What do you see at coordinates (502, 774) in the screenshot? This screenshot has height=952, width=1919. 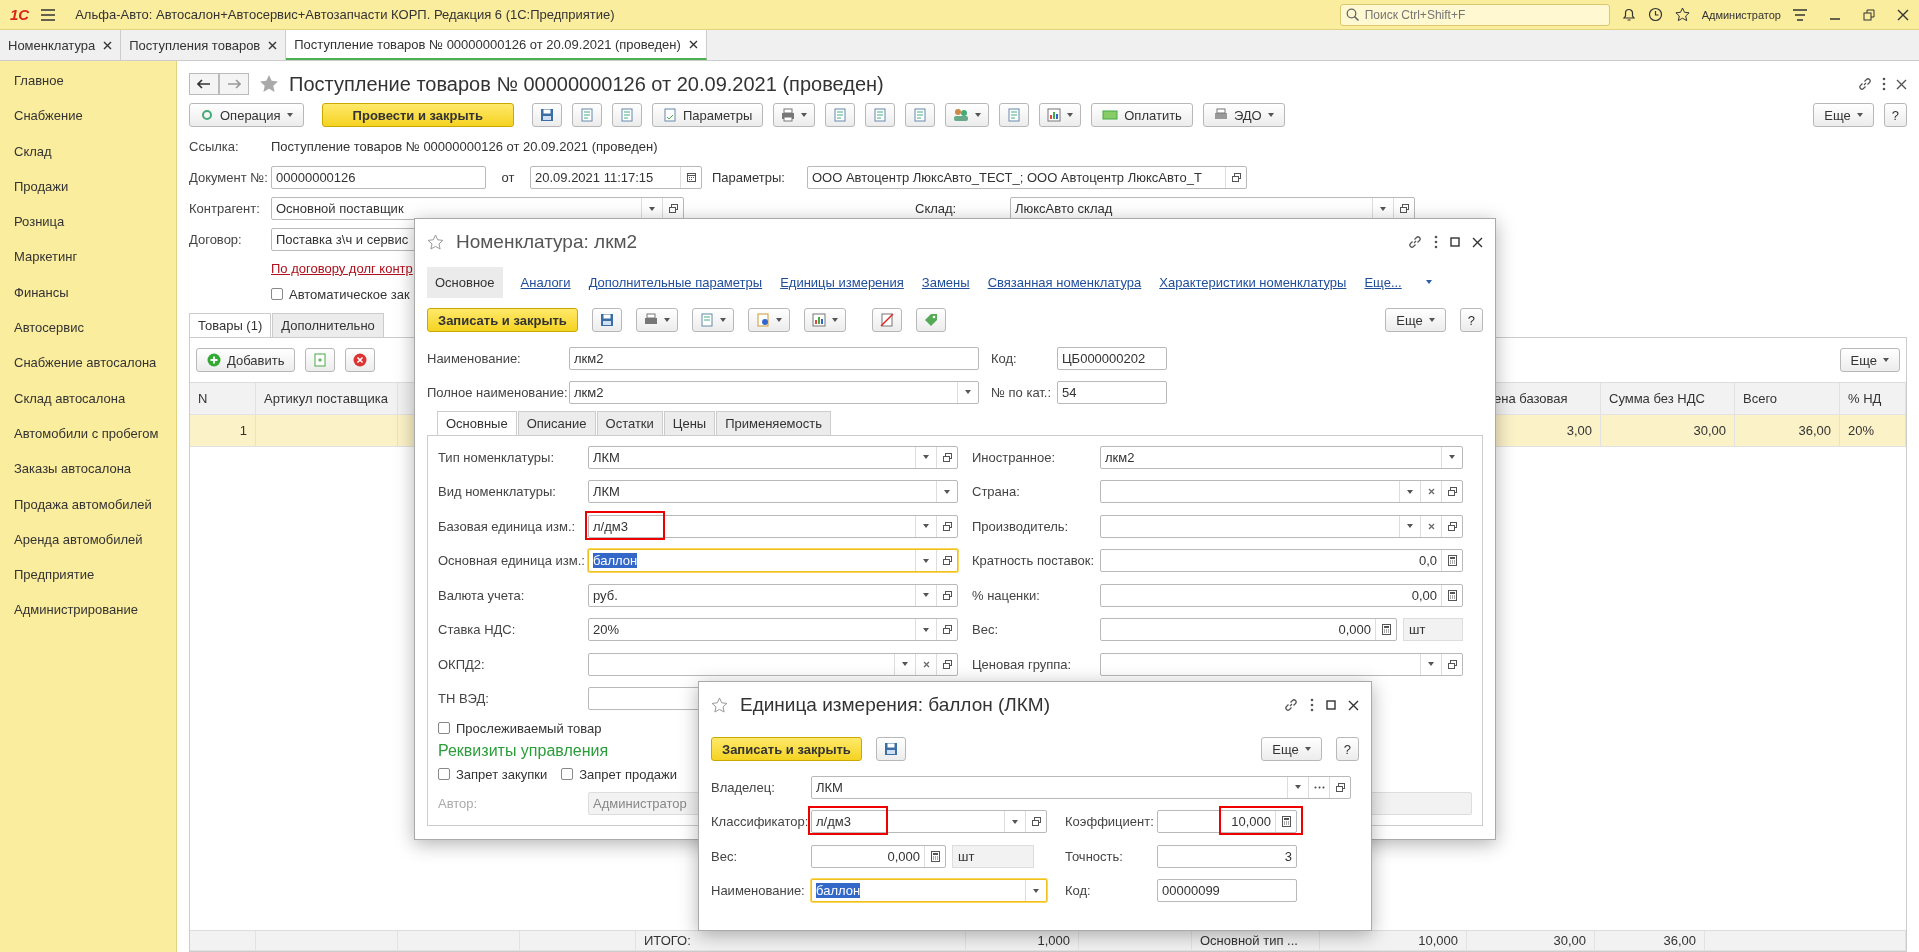 I see `checkbox-label: Запрет закупки` at bounding box center [502, 774].